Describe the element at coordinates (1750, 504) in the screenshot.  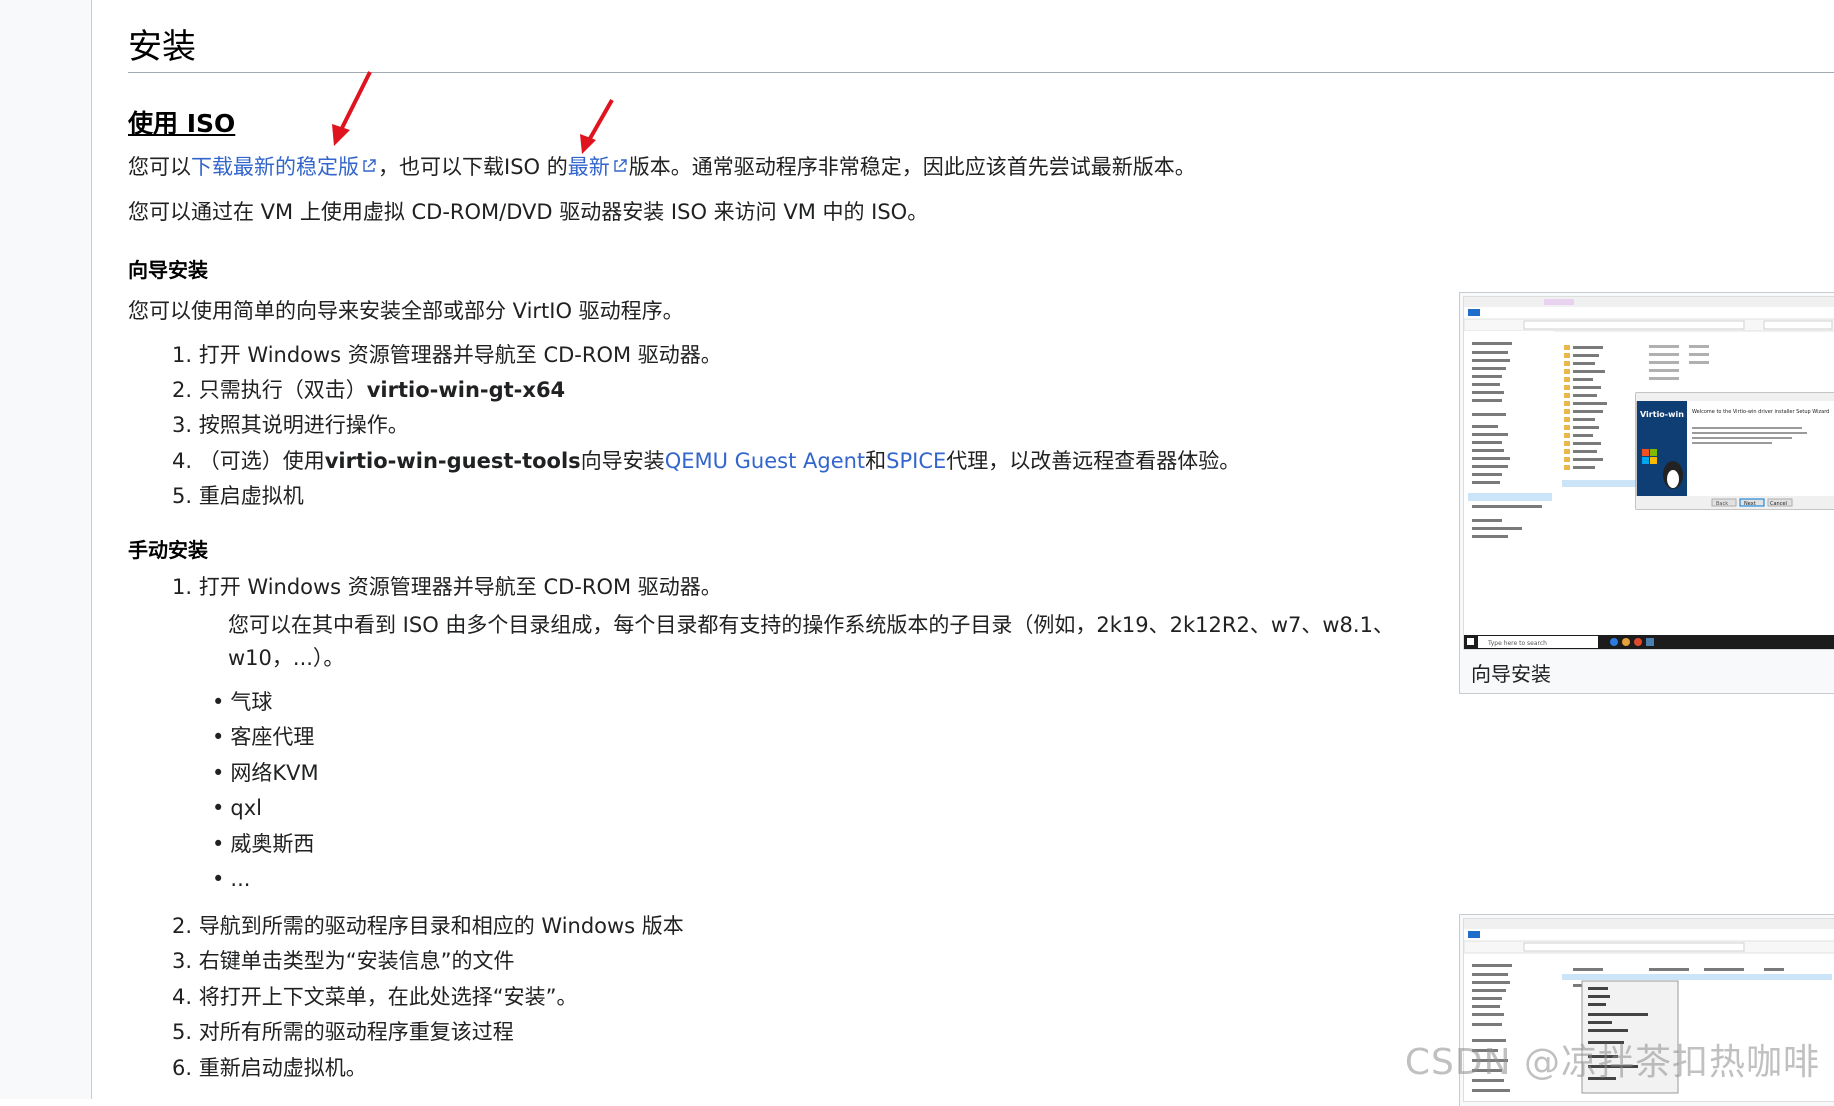
I see `wizard-next-button: Next` at that location.